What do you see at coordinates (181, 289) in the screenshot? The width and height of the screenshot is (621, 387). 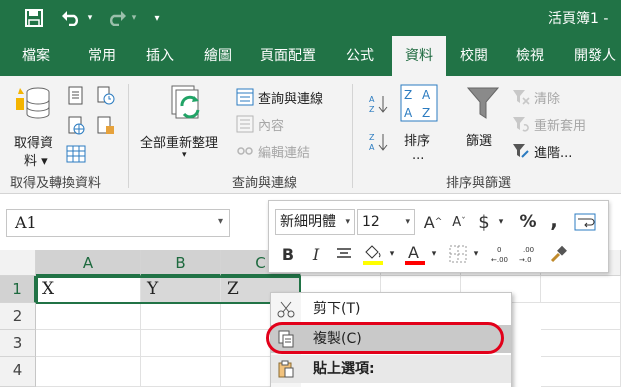 I see `cell-b1: Y` at bounding box center [181, 289].